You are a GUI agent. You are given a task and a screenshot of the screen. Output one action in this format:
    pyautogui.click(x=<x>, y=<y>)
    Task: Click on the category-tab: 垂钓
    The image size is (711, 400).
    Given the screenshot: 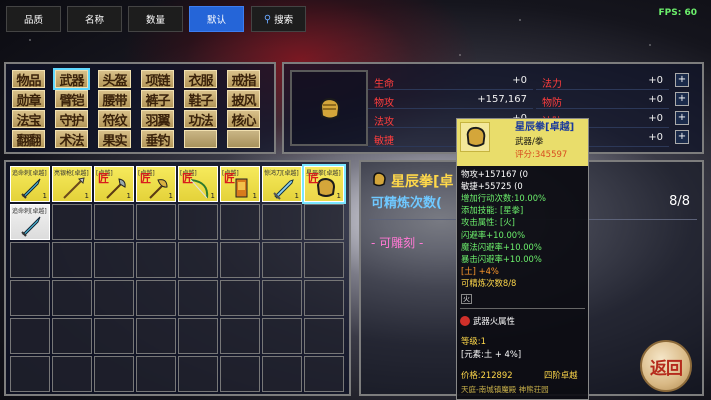 What is the action you would take?
    pyautogui.click(x=157, y=139)
    